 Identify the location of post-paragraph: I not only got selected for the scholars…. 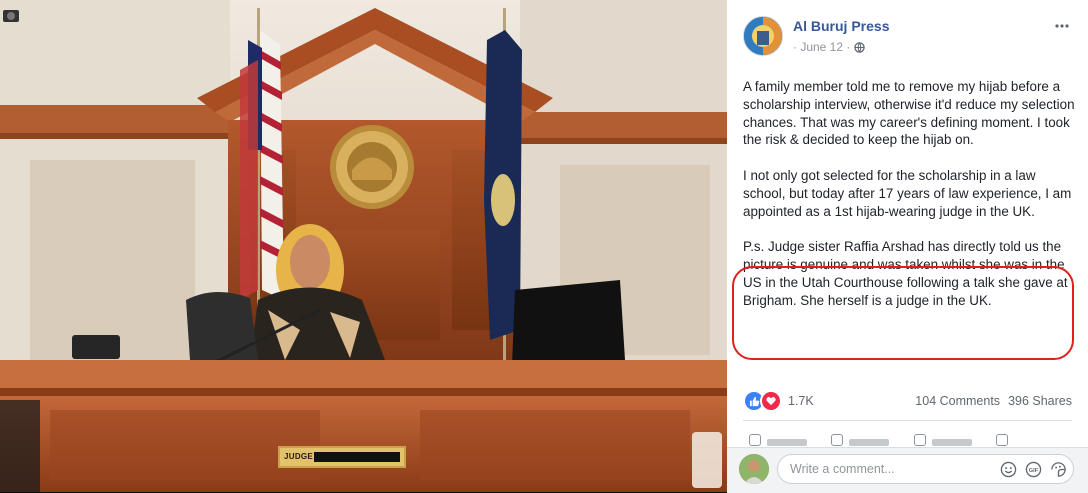
(907, 193).